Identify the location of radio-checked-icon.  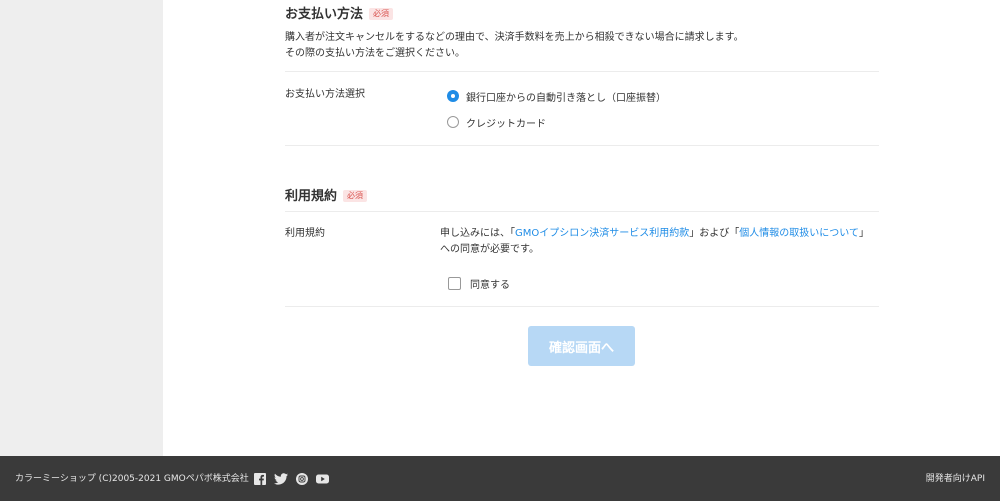
(453, 96).